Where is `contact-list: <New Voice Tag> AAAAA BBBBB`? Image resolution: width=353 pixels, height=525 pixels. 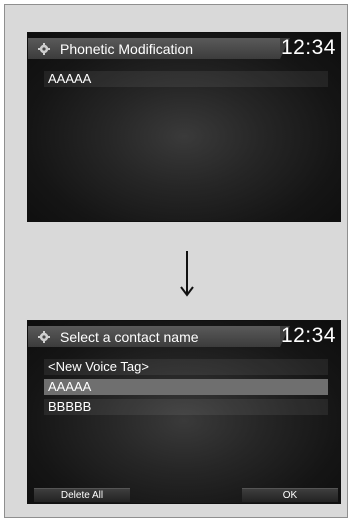 contact-list: <New Voice Tag> AAAAA BBBBB is located at coordinates (186, 389).